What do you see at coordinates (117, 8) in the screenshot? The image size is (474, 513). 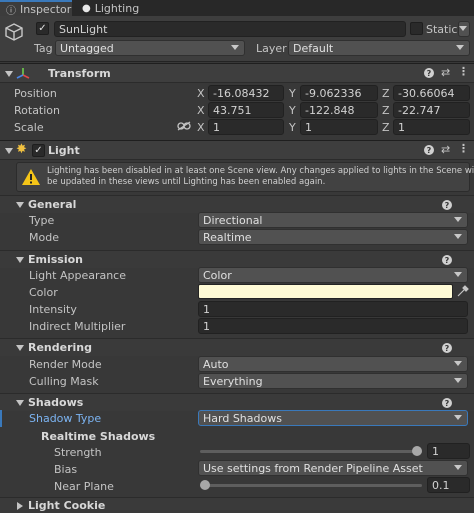 I see `tab-lighting-label: Lighting` at bounding box center [117, 8].